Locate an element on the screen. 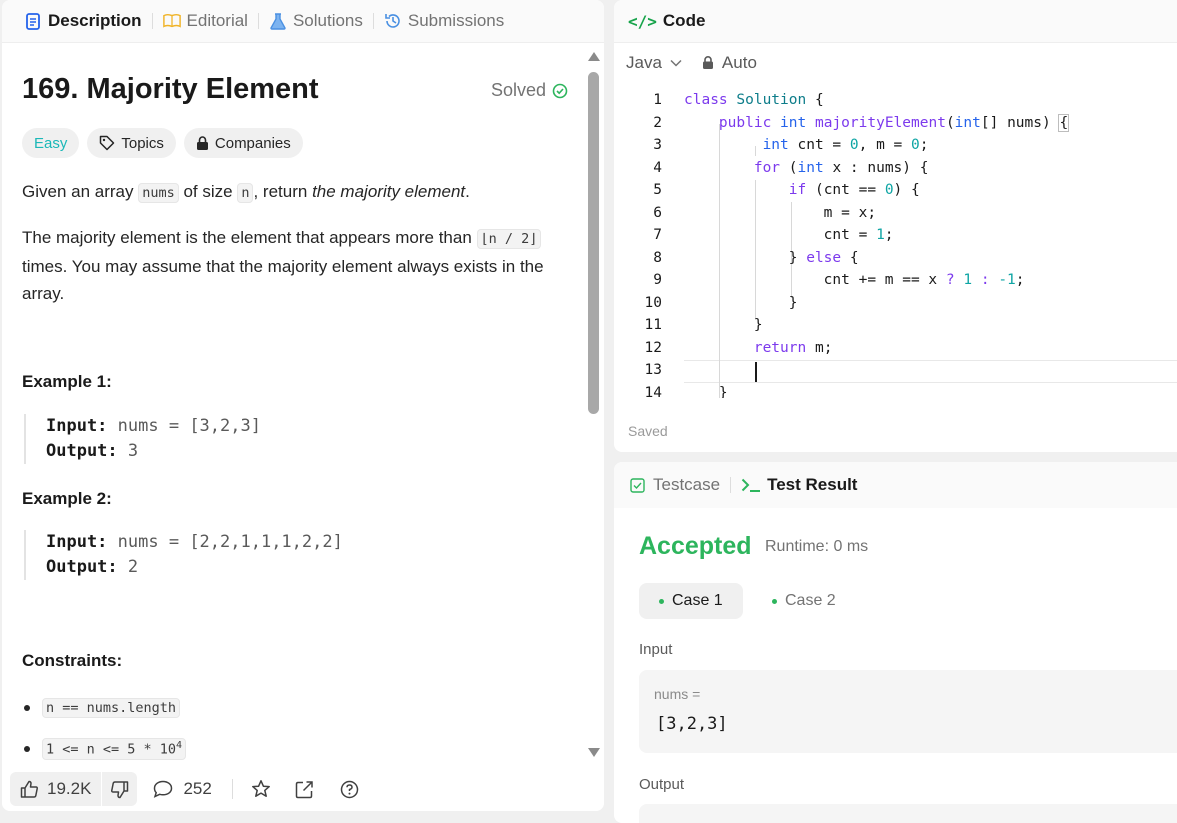  tab-submissions: Submissions is located at coordinates (444, 21).